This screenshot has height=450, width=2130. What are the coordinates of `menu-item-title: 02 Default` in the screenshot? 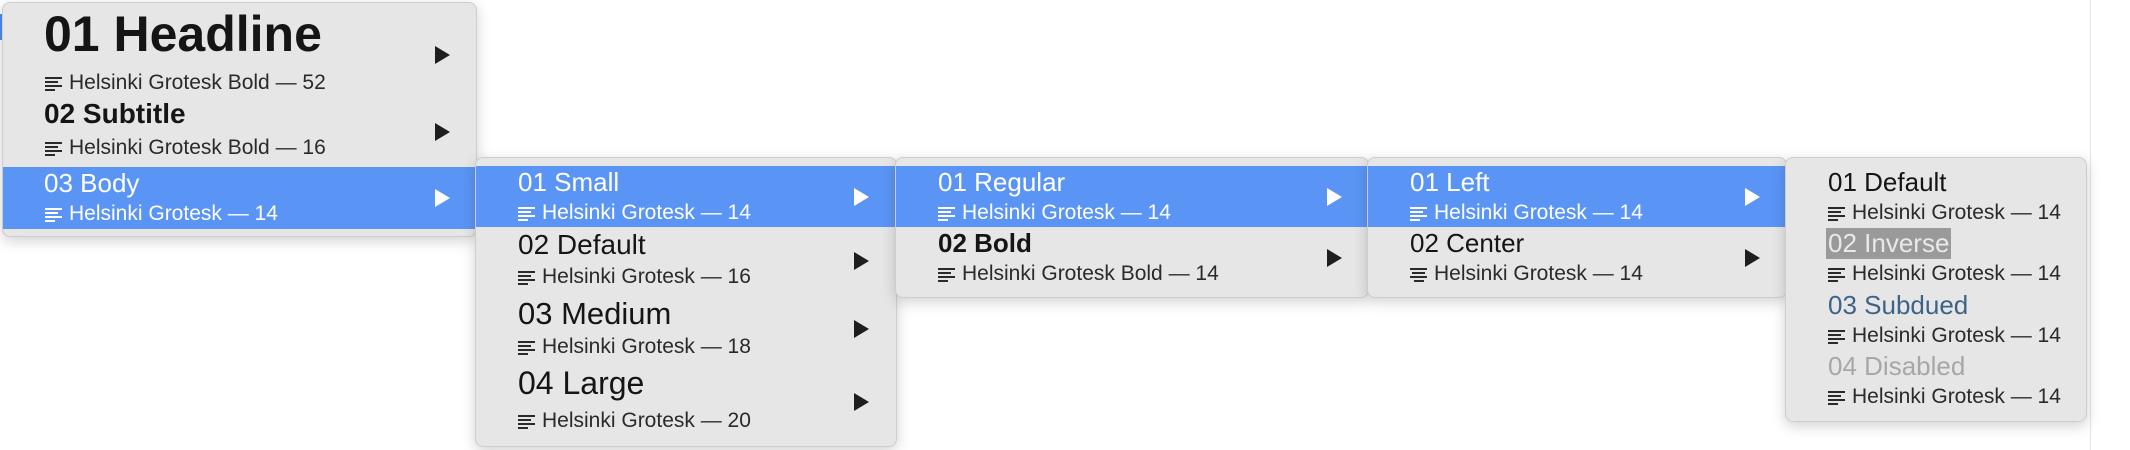 It's located at (582, 244).